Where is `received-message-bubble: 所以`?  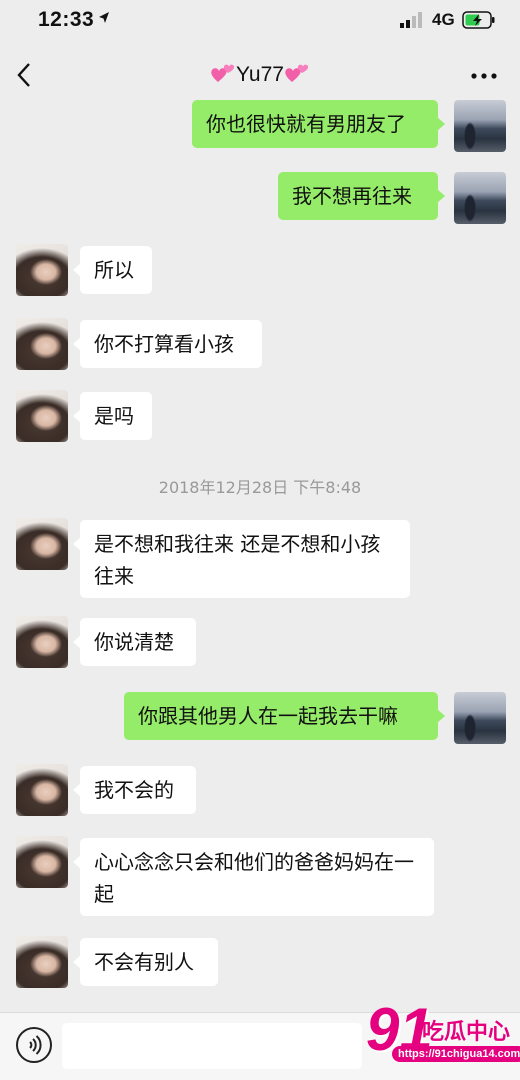
received-message-bubble: 所以 is located at coordinates (112, 270).